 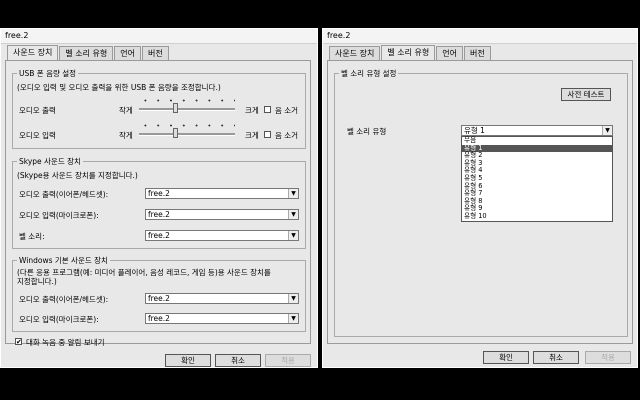 I want to click on select-value: 유형 1, so click(x=474, y=130).